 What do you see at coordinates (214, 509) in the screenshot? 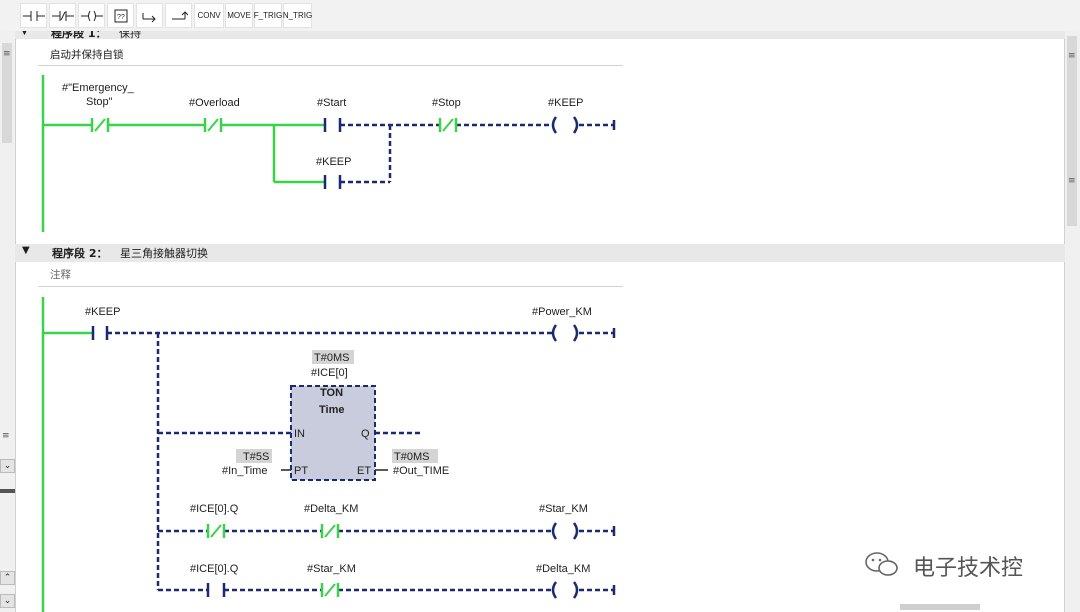
I see `ice-q-label-1: #ICE[0].Q` at bounding box center [214, 509].